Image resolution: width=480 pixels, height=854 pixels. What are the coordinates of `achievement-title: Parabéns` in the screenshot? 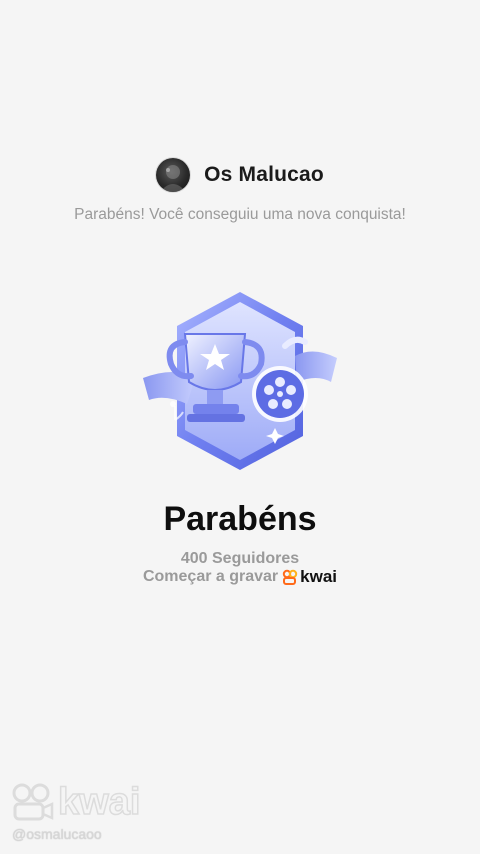 It's located at (240, 519).